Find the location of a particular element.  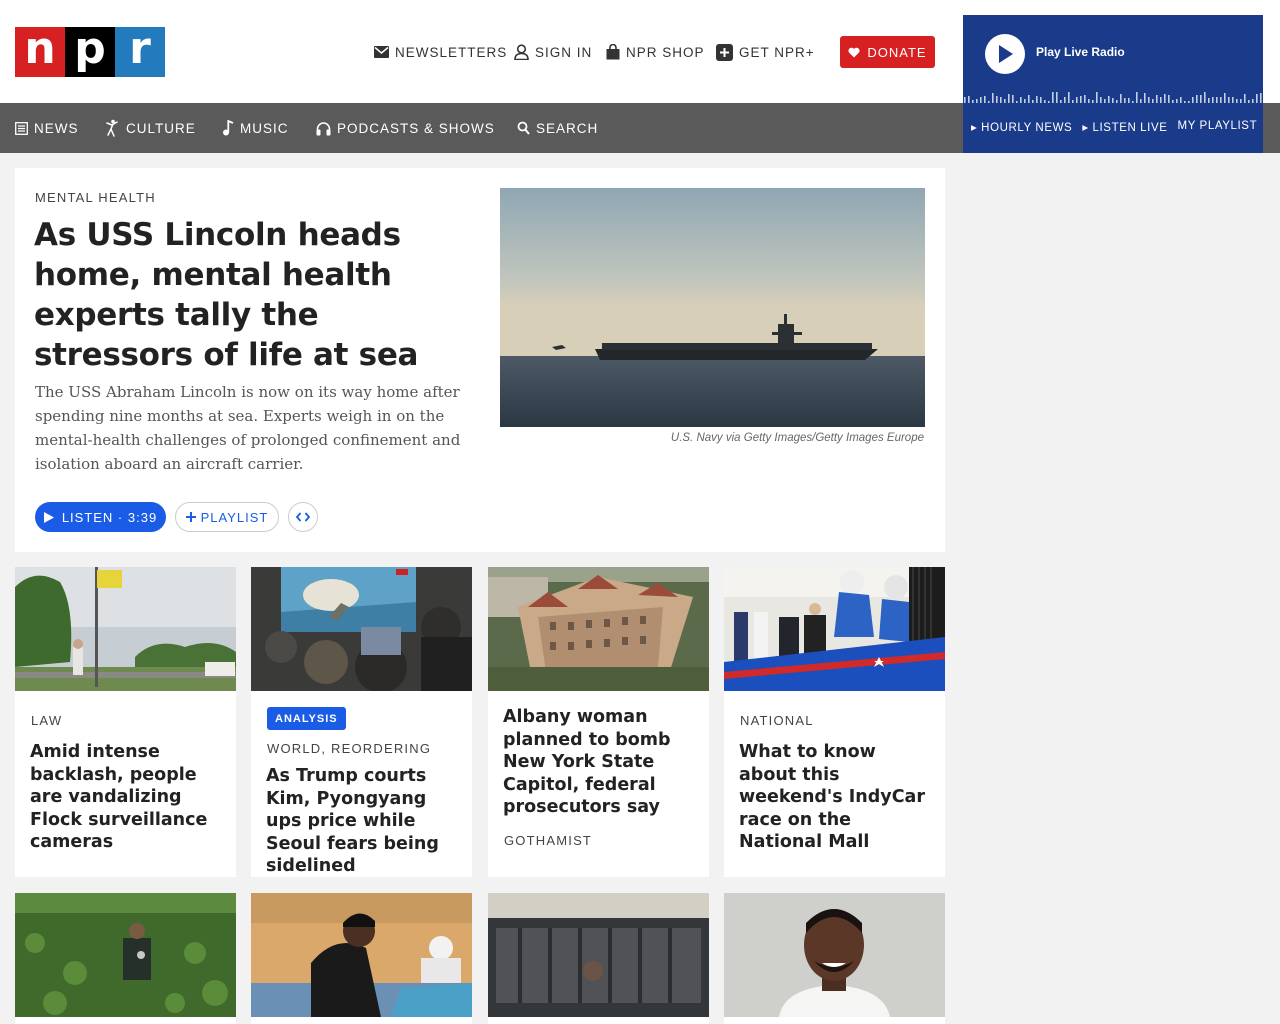

nav-search-label: SEARCH is located at coordinates (567, 128).